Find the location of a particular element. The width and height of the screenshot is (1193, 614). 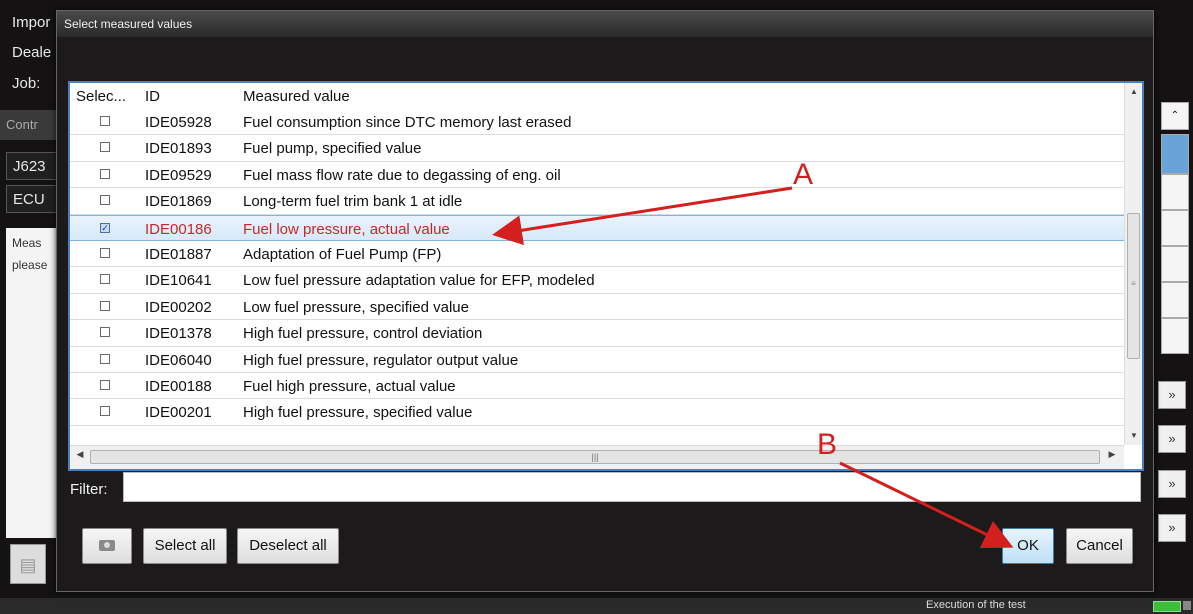

info-panel: Meas please is located at coordinates (33, 383).